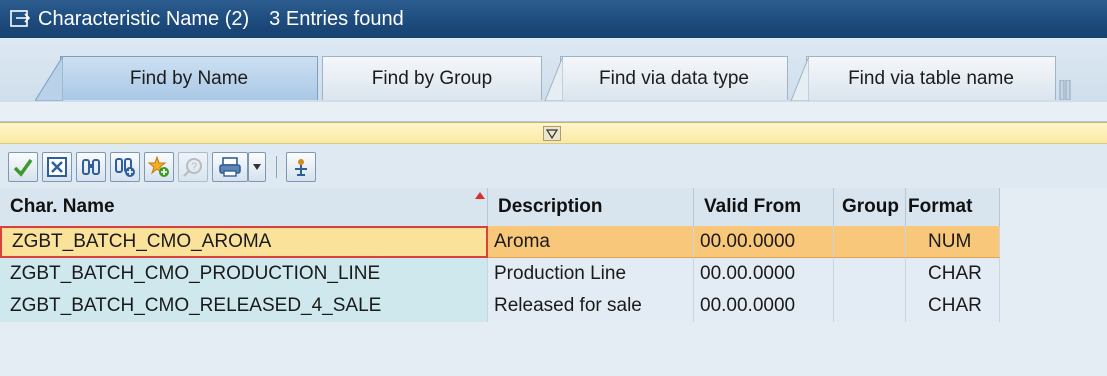  I want to click on column-header-format: Format, so click(953, 207).